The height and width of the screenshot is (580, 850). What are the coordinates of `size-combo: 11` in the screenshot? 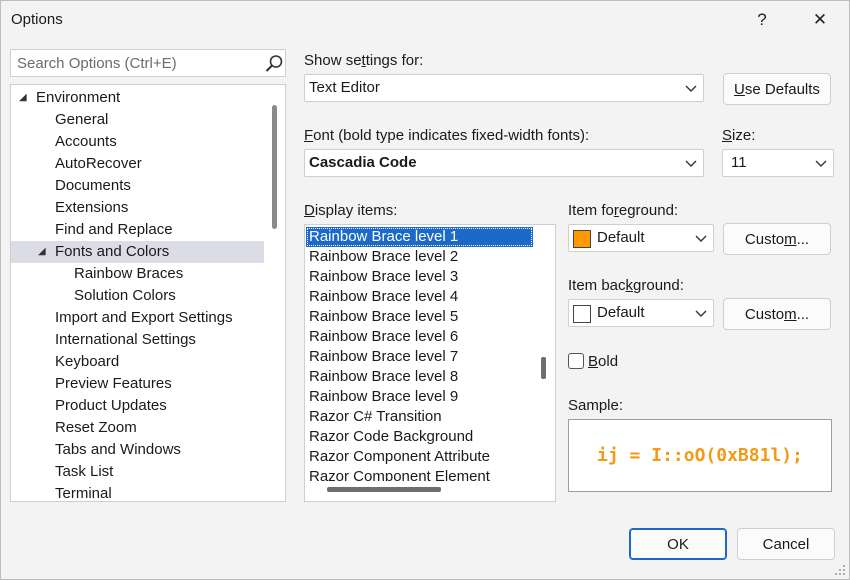 It's located at (778, 163).